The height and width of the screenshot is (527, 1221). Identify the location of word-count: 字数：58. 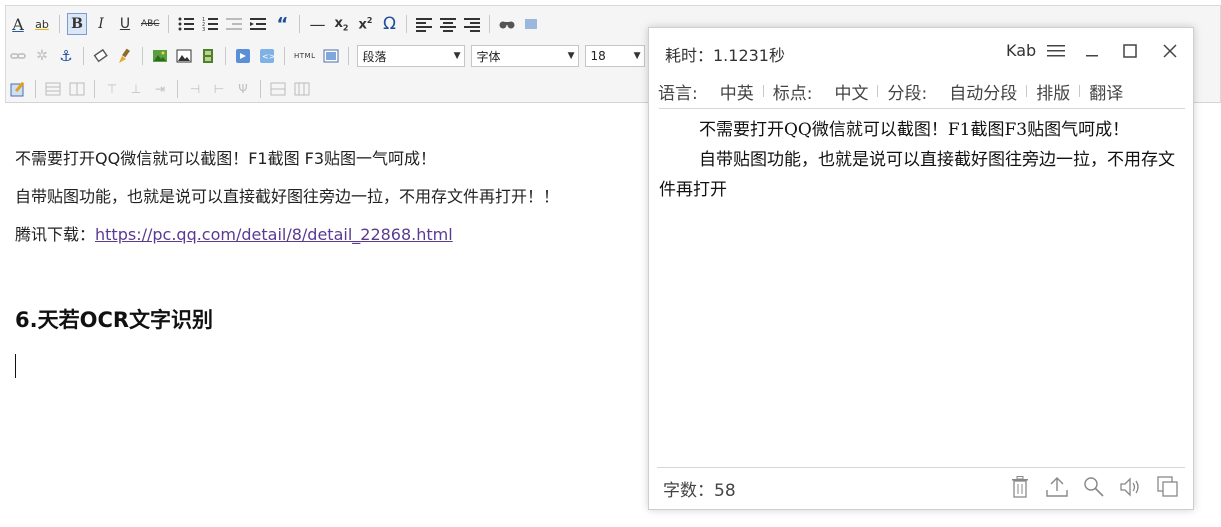
(699, 491).